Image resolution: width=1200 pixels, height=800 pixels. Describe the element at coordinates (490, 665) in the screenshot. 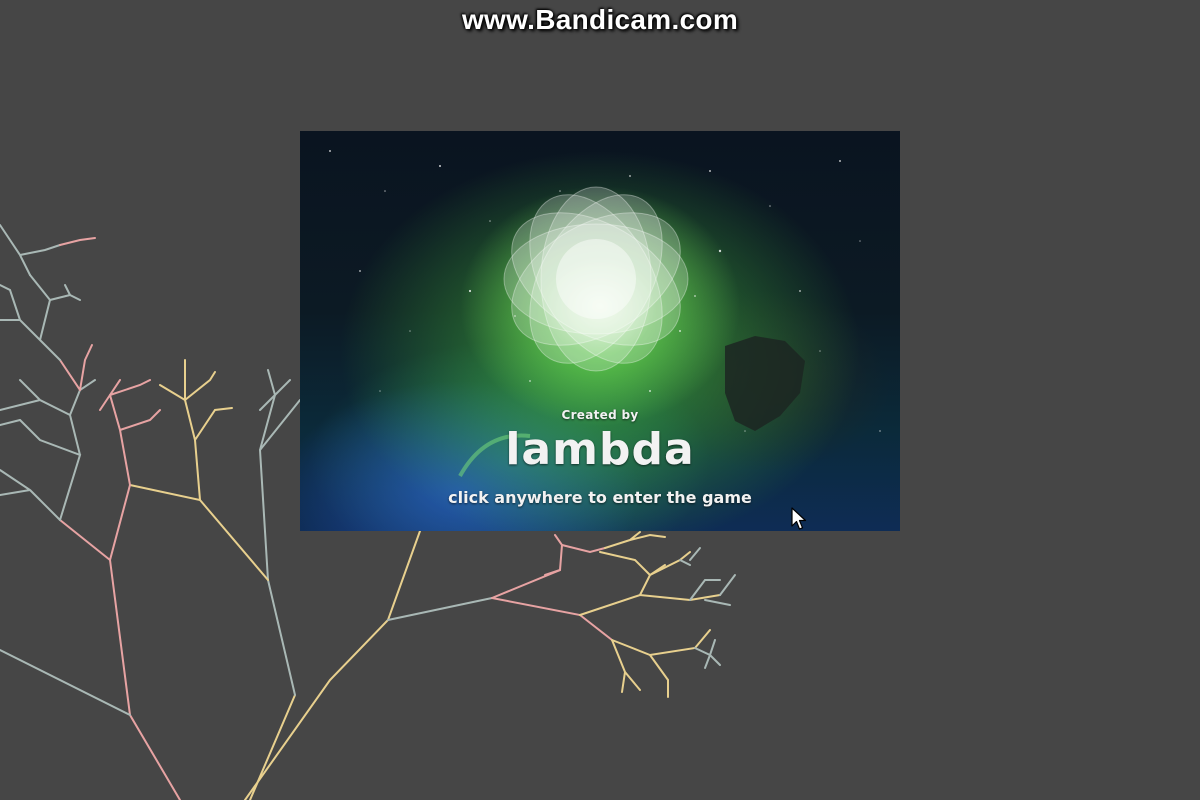

I see `fractal-tree-right` at that location.